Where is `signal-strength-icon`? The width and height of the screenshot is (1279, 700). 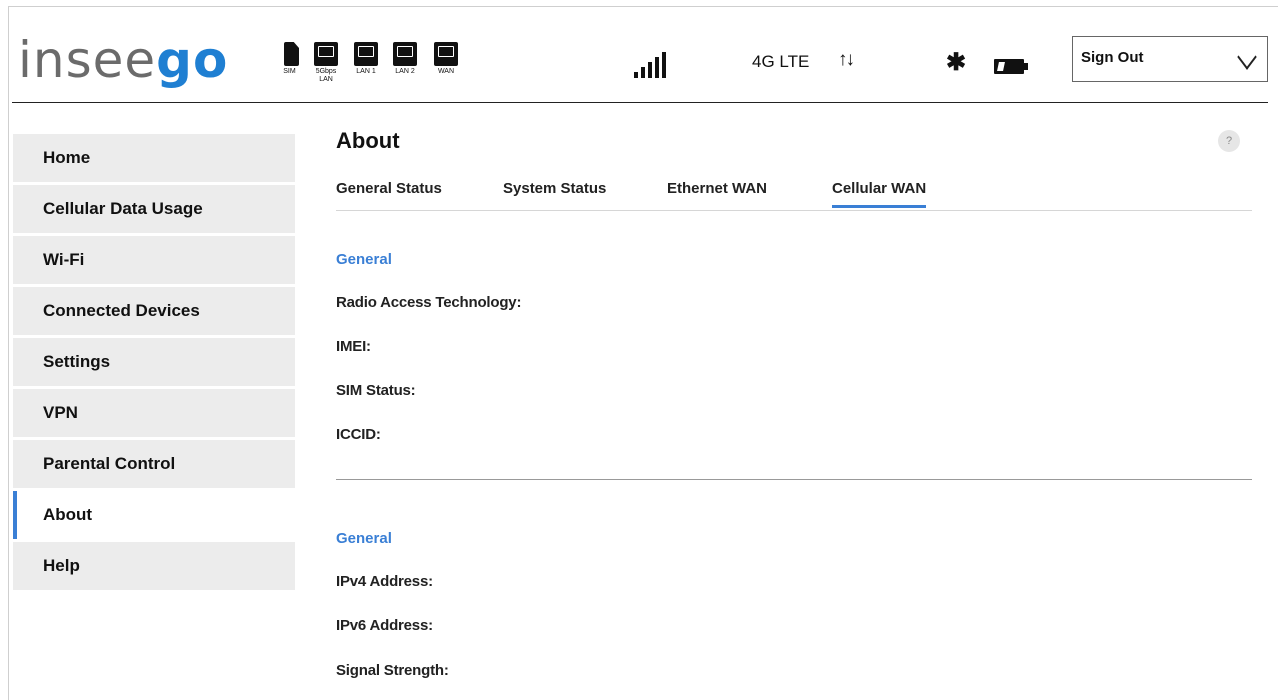
signal-strength-icon is located at coordinates (654, 65).